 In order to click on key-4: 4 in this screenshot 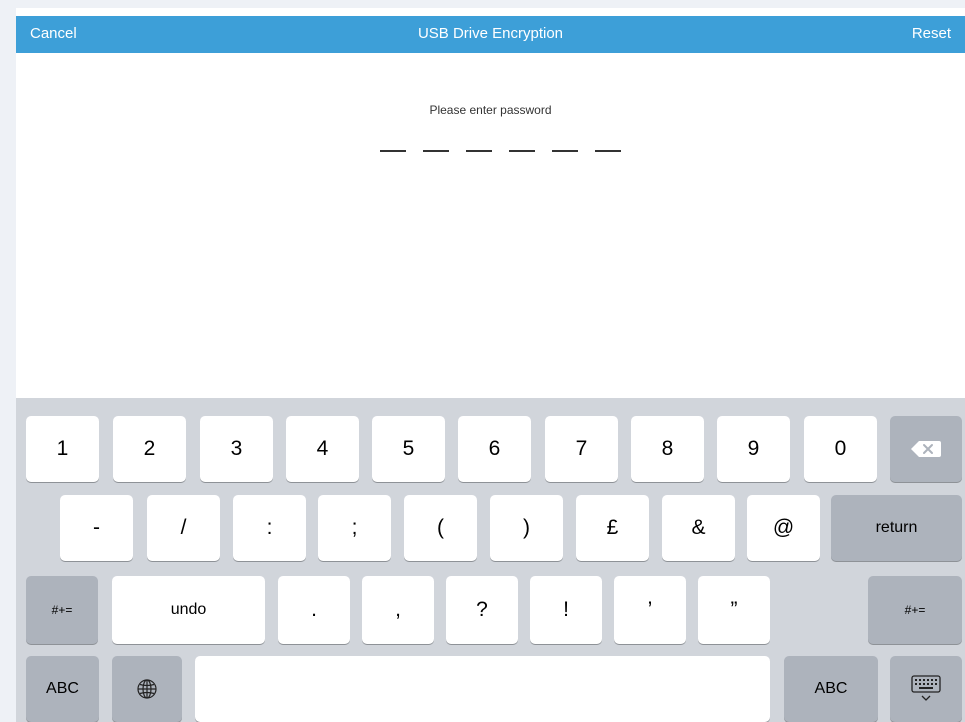, I will do `click(322, 449)`.